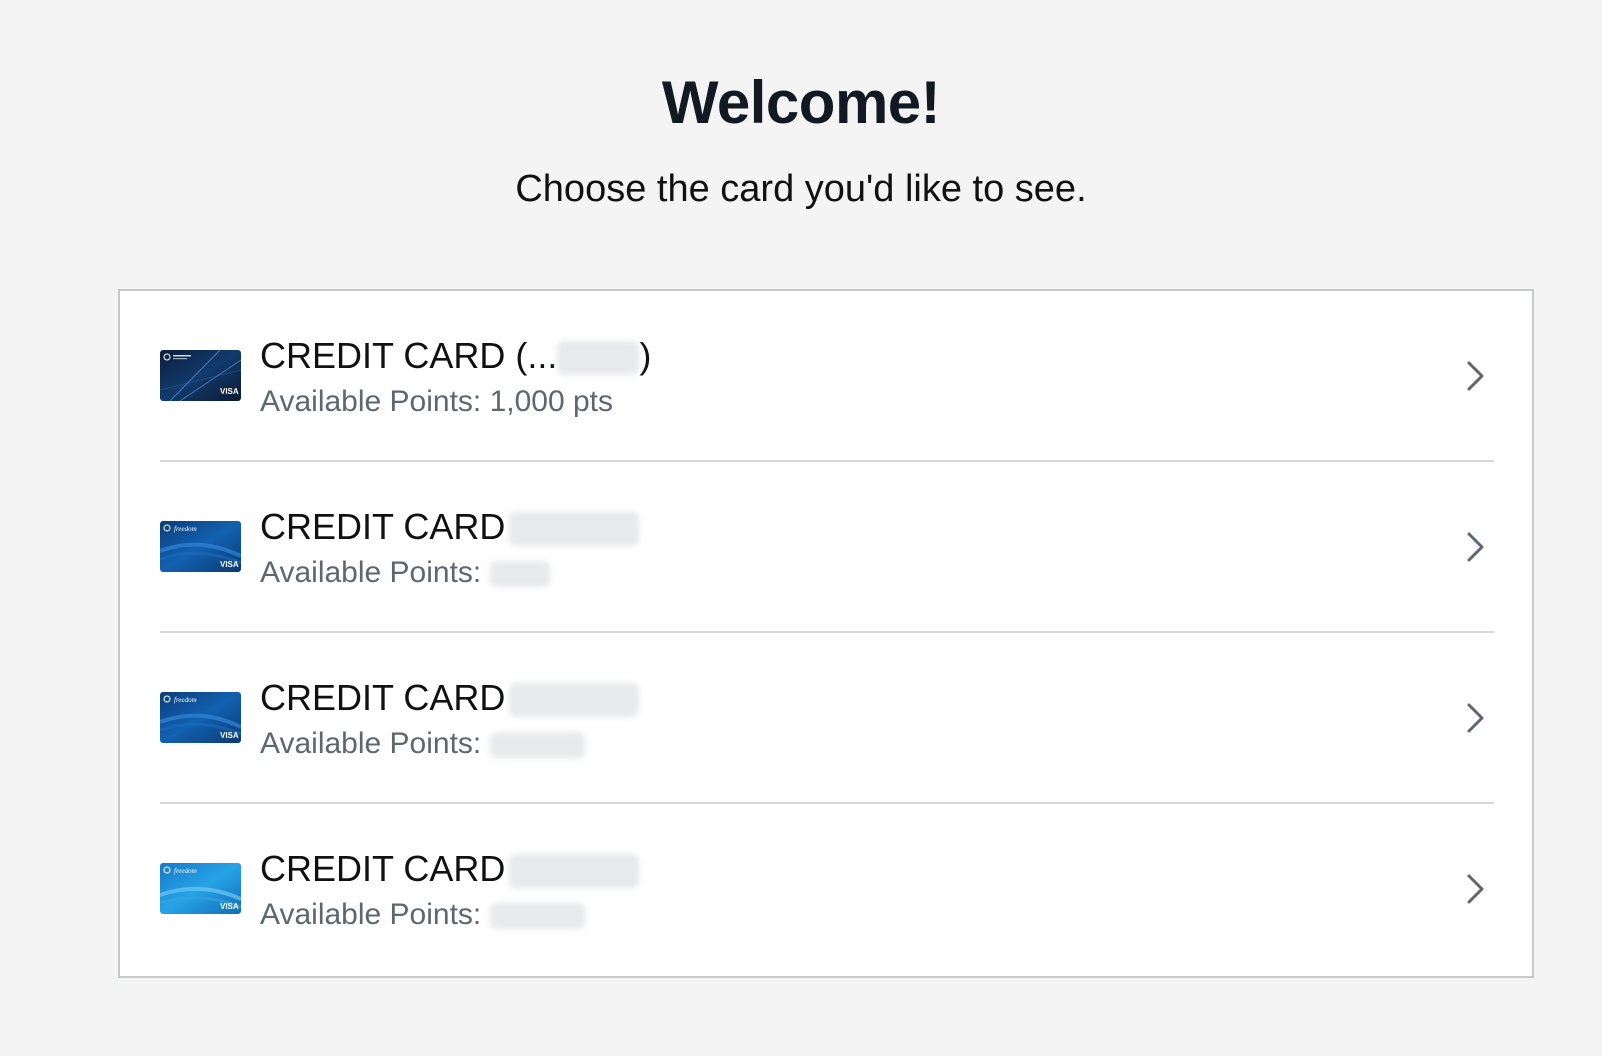 The width and height of the screenshot is (1602, 1056). What do you see at coordinates (200, 888) in the screenshot?
I see `freedom-light-card-art: freedom VISA` at bounding box center [200, 888].